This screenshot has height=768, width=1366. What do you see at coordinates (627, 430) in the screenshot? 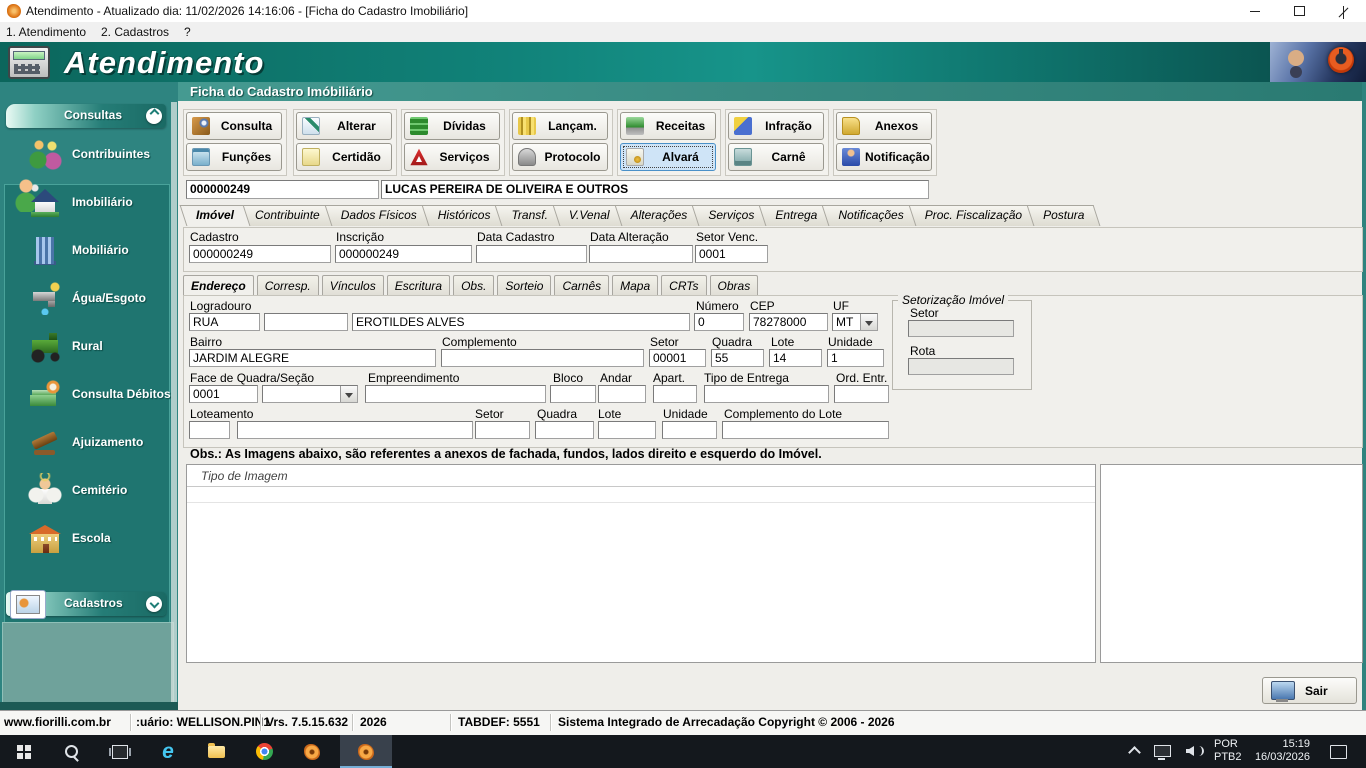
I see `lot-lote-field` at bounding box center [627, 430].